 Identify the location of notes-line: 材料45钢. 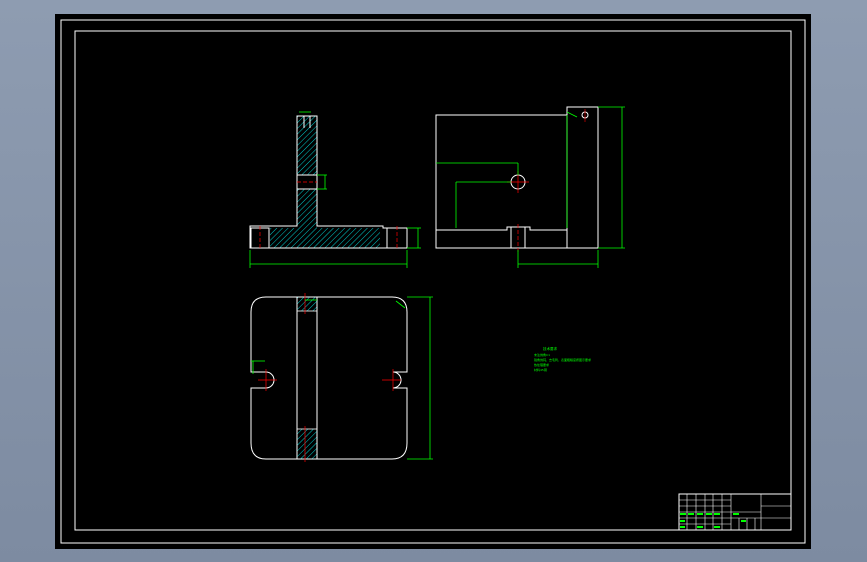
(540, 369).